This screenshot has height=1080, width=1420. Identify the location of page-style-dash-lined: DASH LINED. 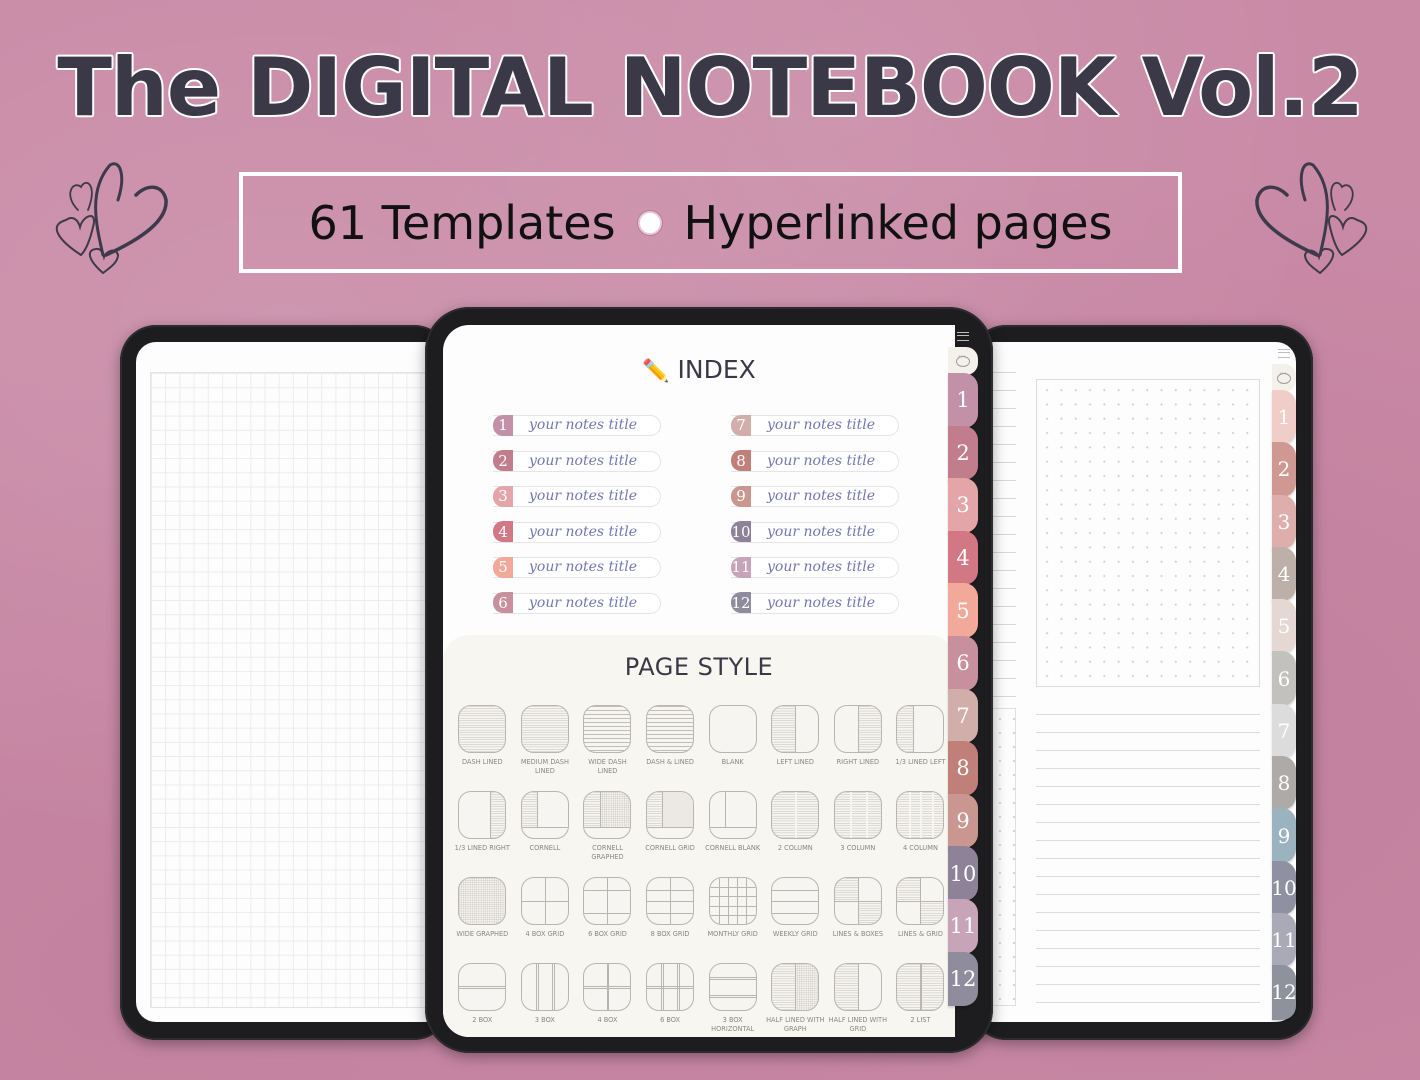
(482, 745).